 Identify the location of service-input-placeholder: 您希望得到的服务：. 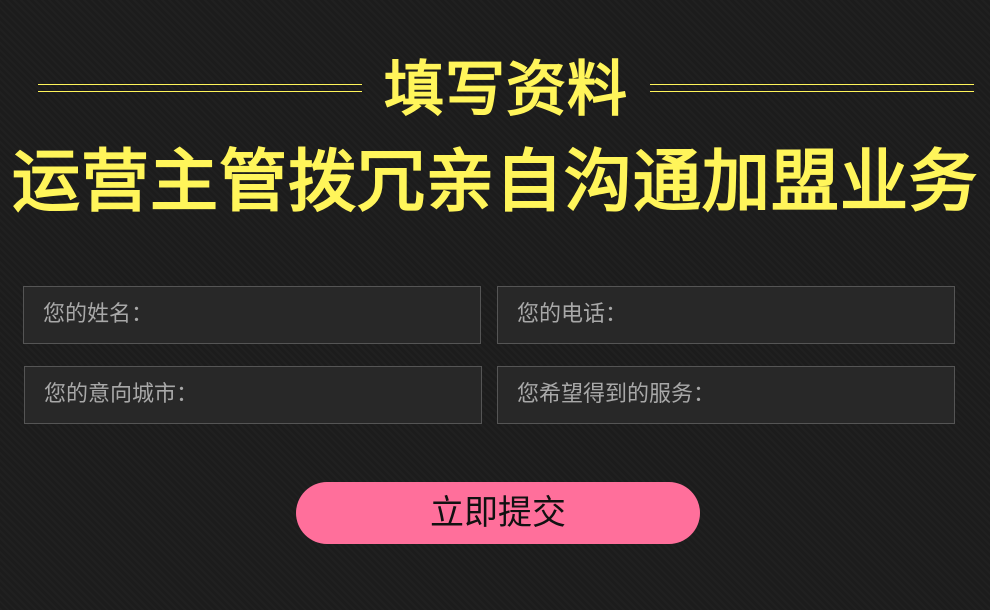
(616, 394).